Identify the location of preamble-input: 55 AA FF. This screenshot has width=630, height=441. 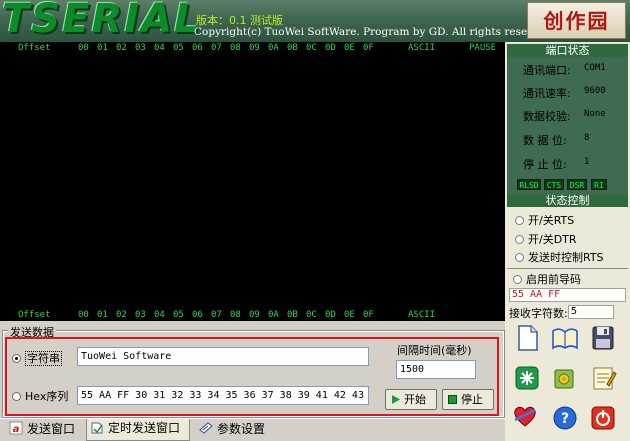
(567, 295).